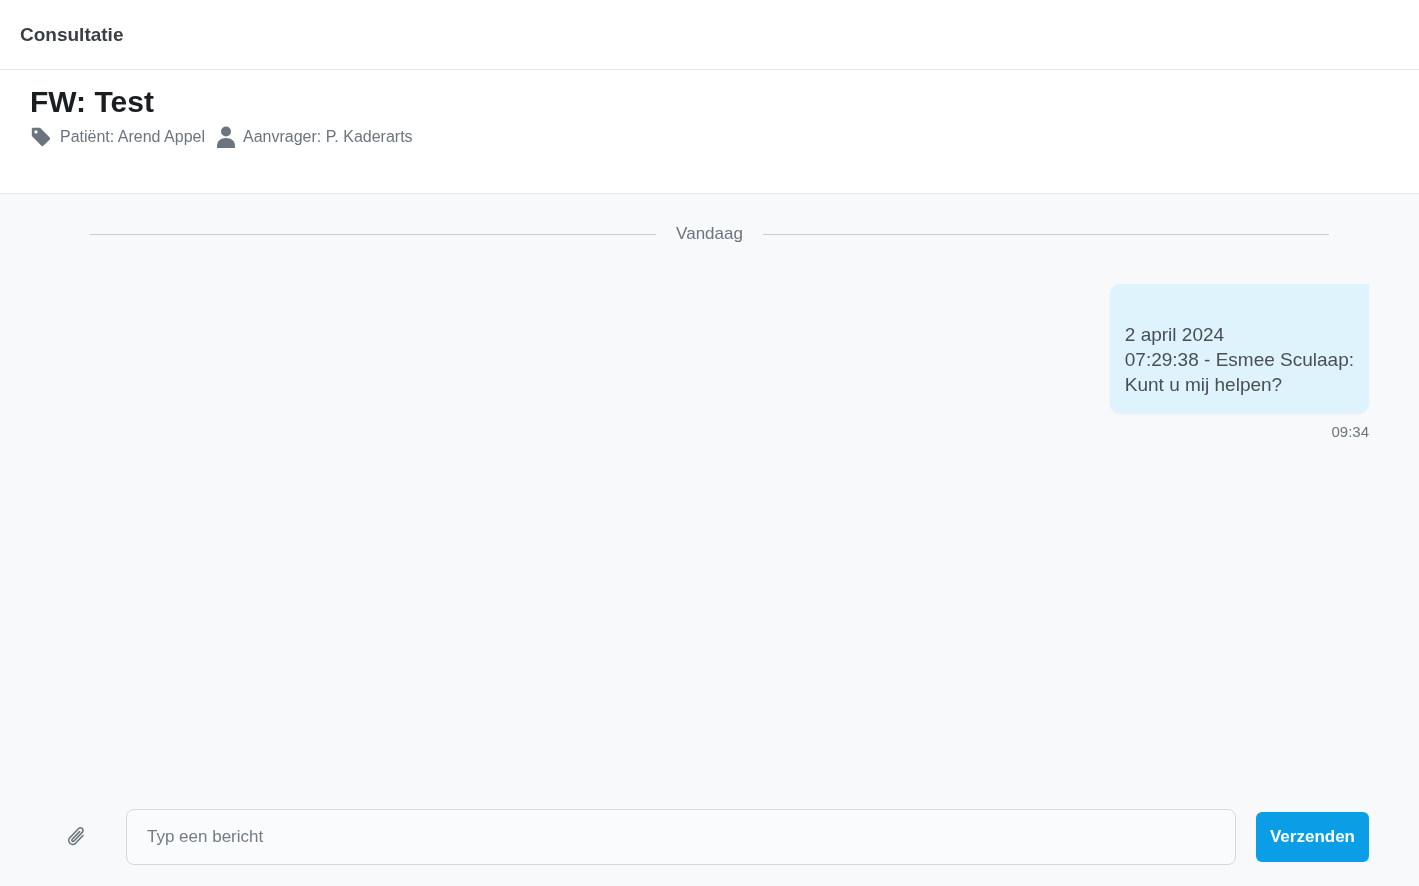 The height and width of the screenshot is (886, 1419). I want to click on send-button: Verzenden, so click(1312, 837).